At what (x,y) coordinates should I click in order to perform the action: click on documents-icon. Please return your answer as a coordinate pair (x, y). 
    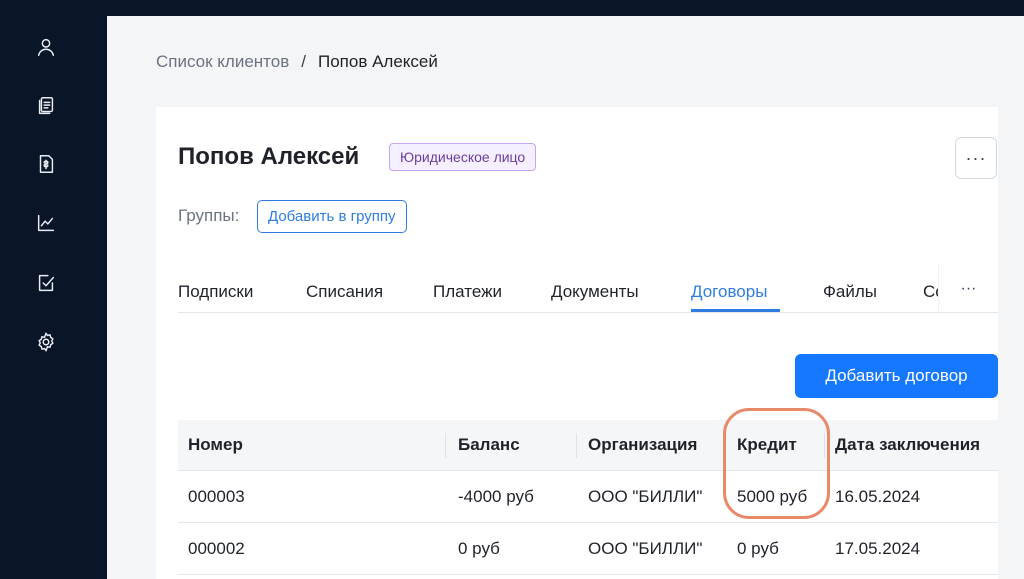
    Looking at the image, I should click on (46, 106).